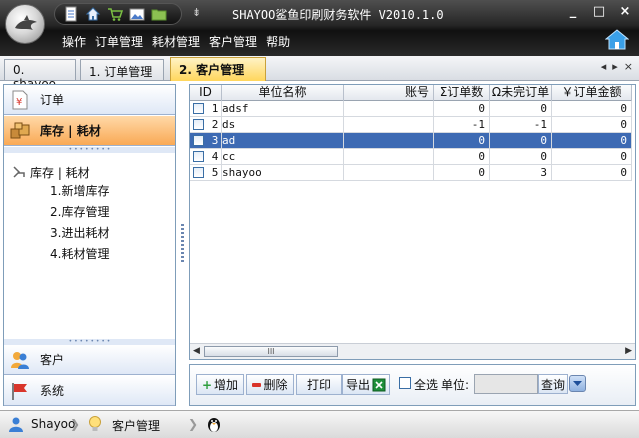  What do you see at coordinates (411, 141) in the screenshot?
I see `table-row-selected: 3 ad 0 0 0` at bounding box center [411, 141].